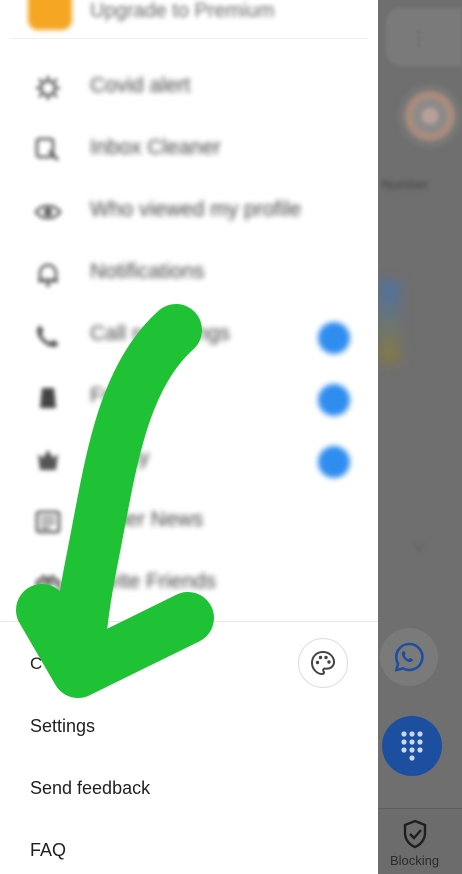  Describe the element at coordinates (48, 212) in the screenshot. I see `eye-icon` at that location.